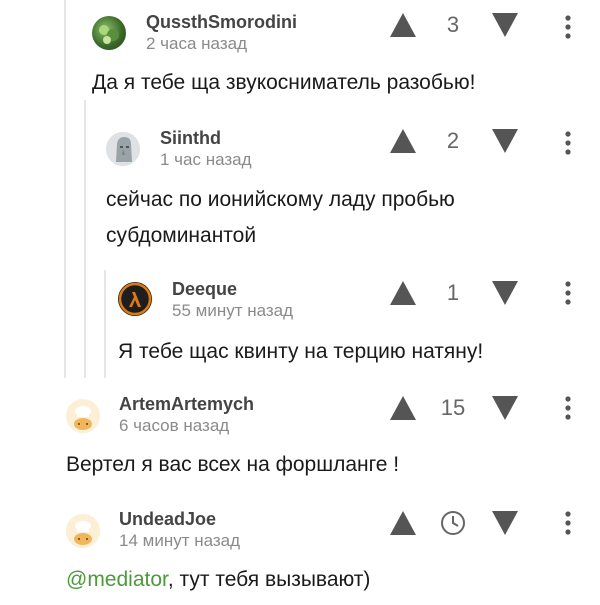  What do you see at coordinates (453, 24) in the screenshot?
I see `comment-rating: 3` at bounding box center [453, 24].